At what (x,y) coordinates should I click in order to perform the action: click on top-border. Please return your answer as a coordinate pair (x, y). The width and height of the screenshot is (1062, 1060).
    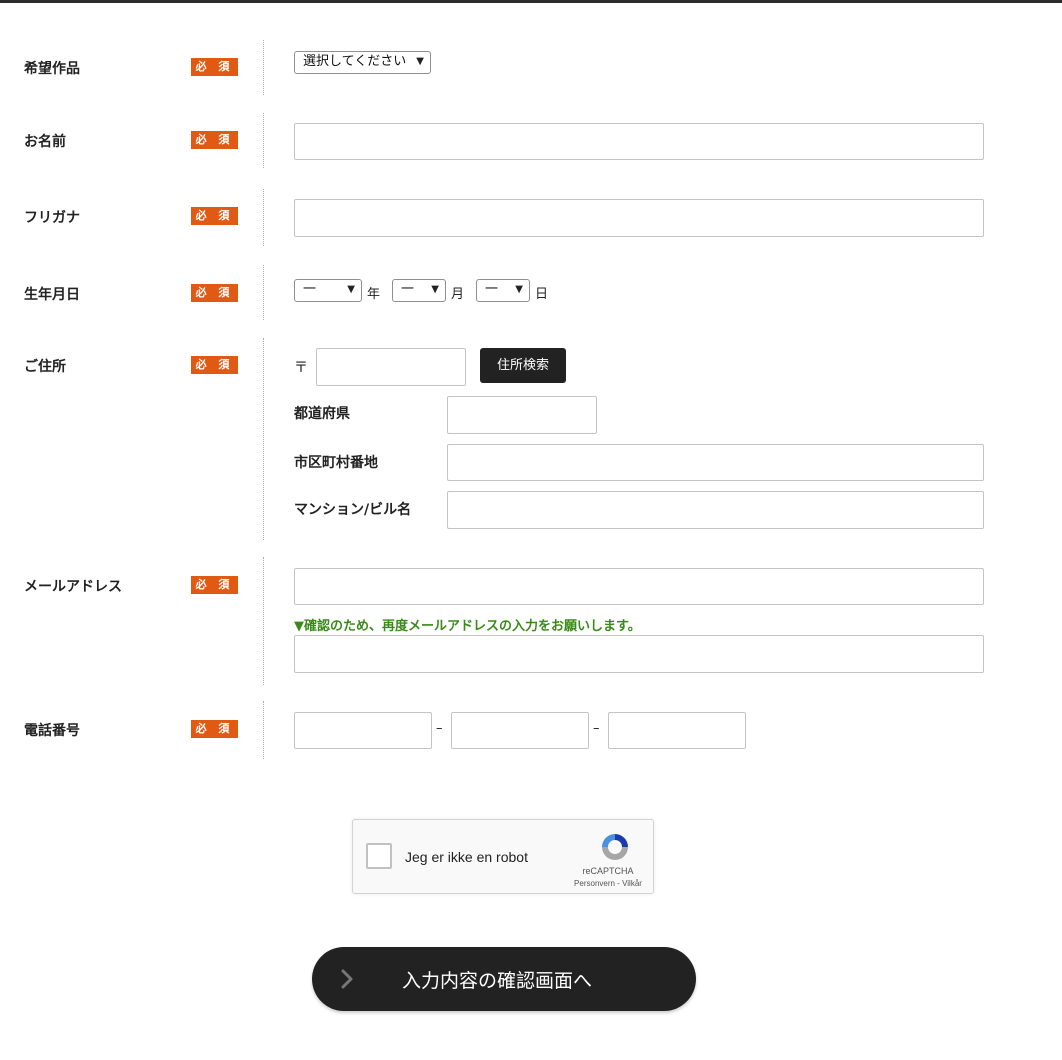
    Looking at the image, I should click on (531, 1).